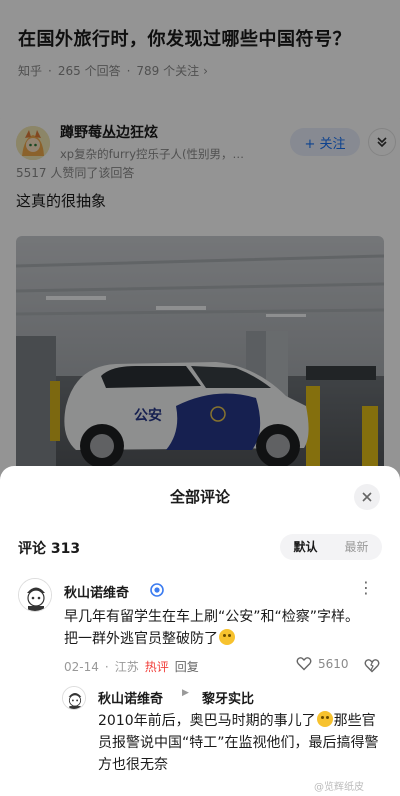 The height and width of the screenshot is (796, 400). What do you see at coordinates (156, 667) in the screenshot?
I see `hot-badge: 热评` at bounding box center [156, 667].